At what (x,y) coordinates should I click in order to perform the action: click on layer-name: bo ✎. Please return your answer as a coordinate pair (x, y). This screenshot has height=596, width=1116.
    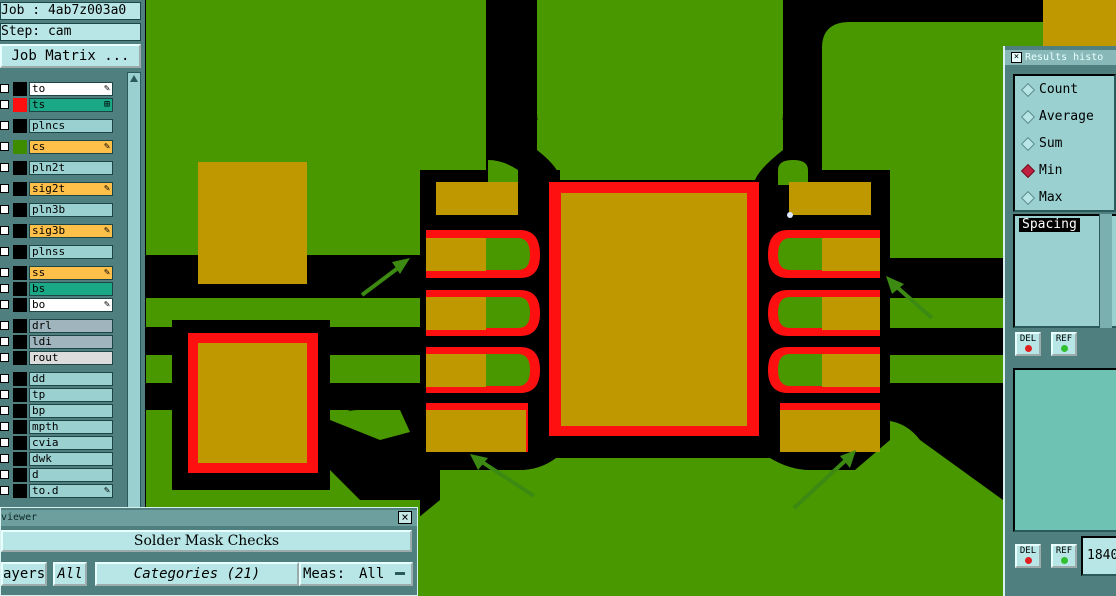
    Looking at the image, I should click on (71, 305).